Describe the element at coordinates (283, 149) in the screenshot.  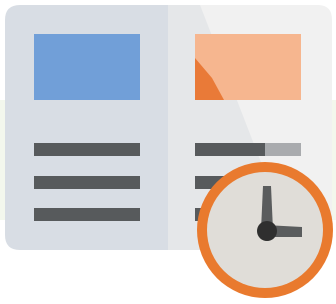
I see `right-text-line-1-light` at that location.